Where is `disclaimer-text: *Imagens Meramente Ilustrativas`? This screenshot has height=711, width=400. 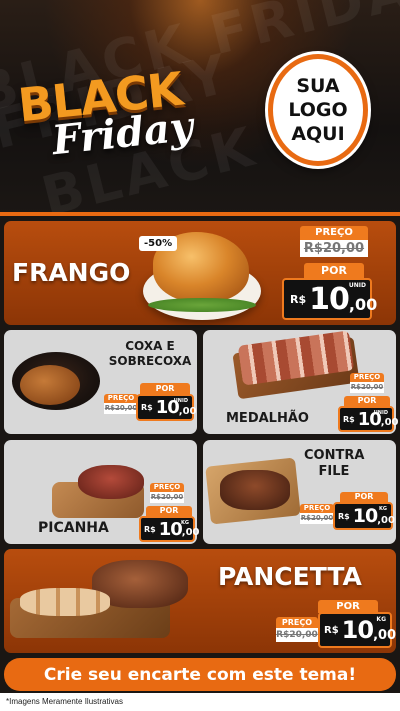
disclaimer-text: *Imagens Meramente Ilustrativas is located at coordinates (64, 701).